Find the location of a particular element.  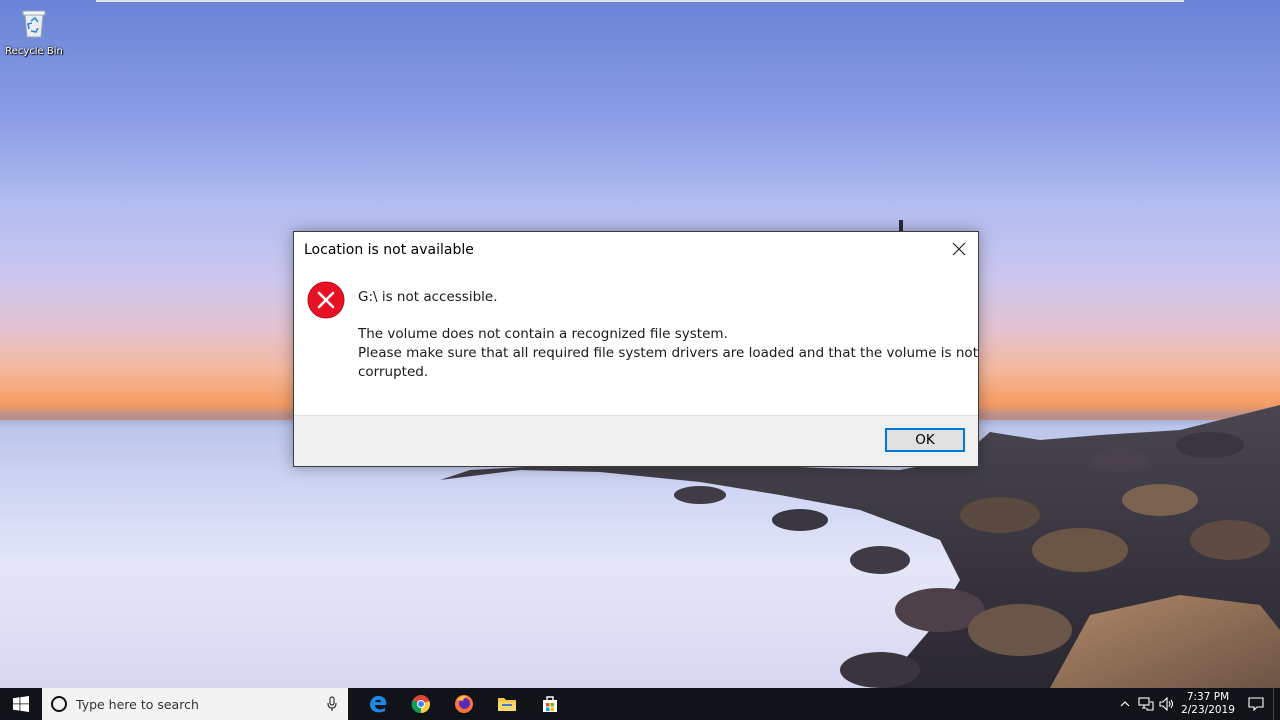

volume-icon is located at coordinates (1165, 704).